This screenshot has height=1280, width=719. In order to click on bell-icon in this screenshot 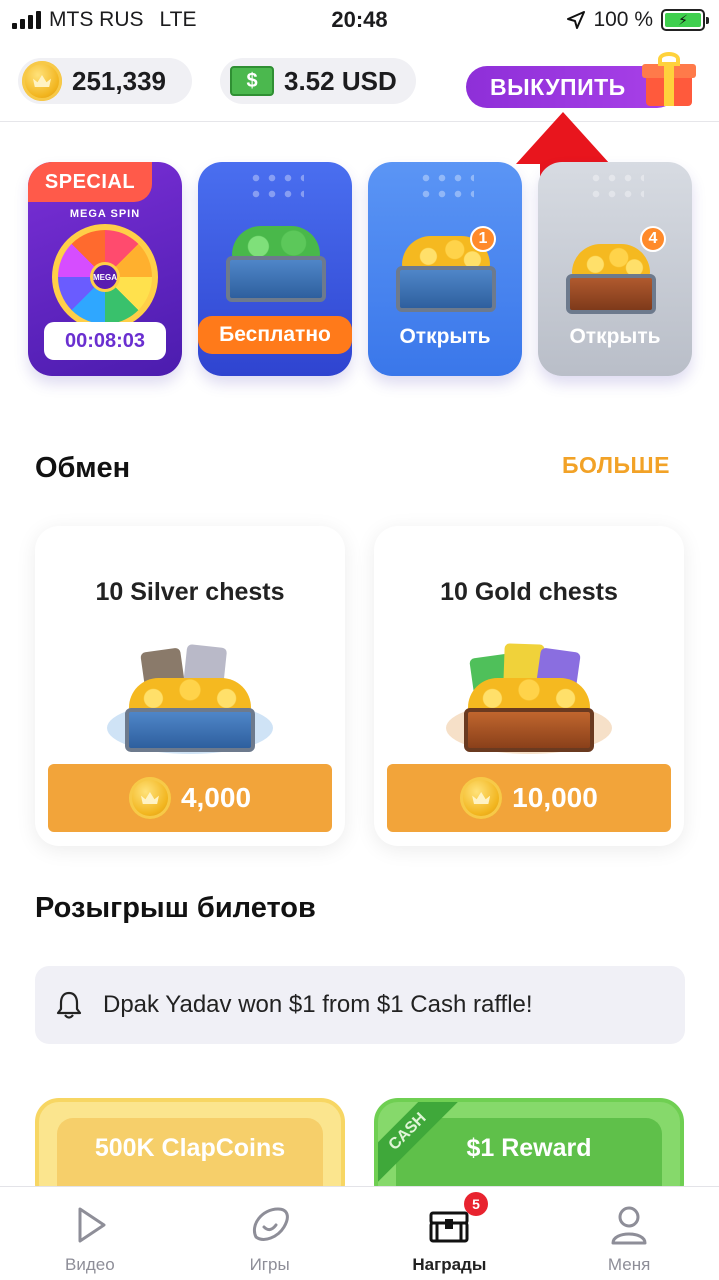, I will do `click(69, 1005)`.